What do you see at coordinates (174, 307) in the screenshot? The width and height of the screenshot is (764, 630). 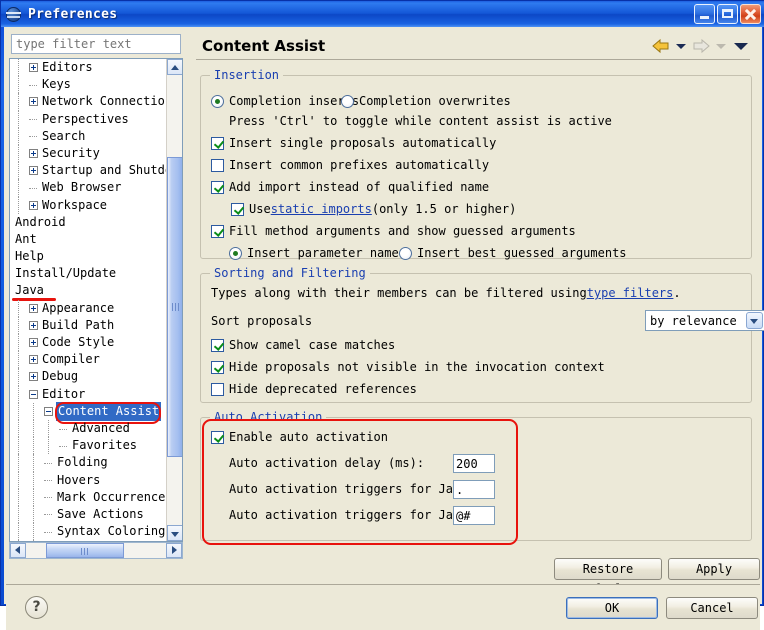 I see `tree-vscrollbar-thumb` at bounding box center [174, 307].